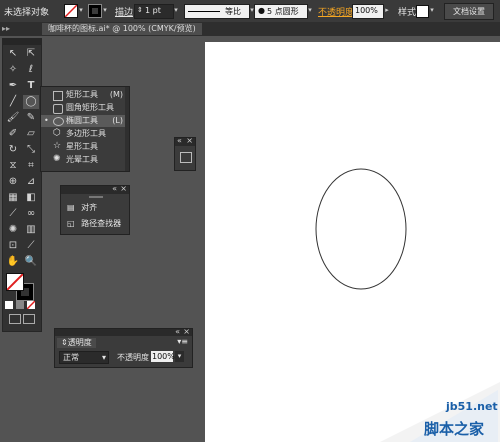  Describe the element at coordinates (185, 141) in the screenshot. I see `collapsed-panel-header: « ×` at that location.